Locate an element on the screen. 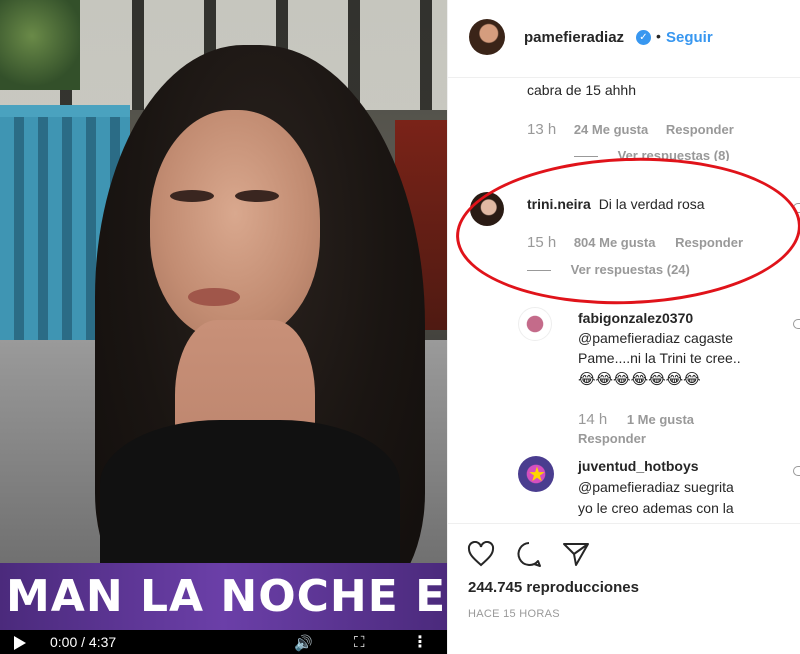  comment-likes: 24 Me gusta is located at coordinates (611, 129).